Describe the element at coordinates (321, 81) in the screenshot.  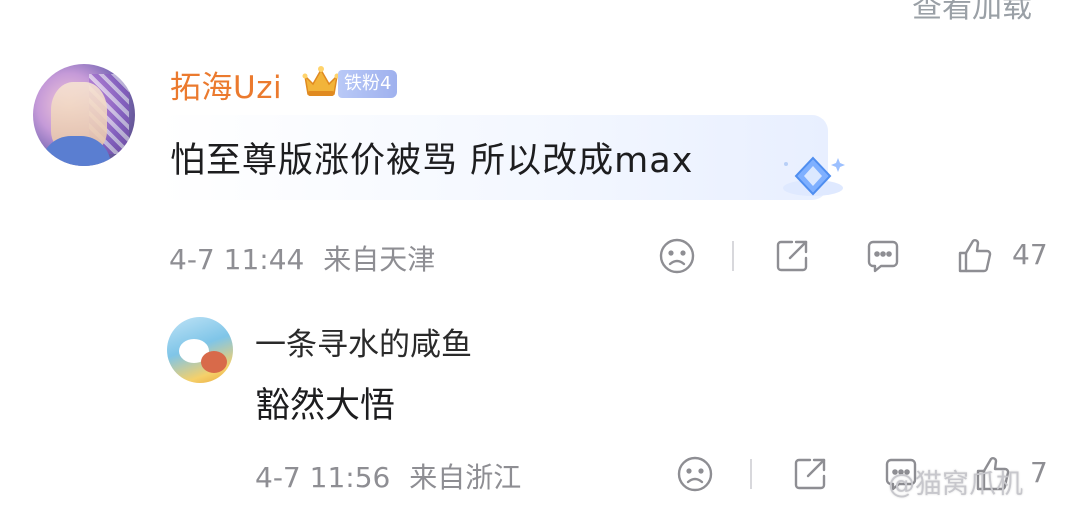
I see `crown-icon` at that location.